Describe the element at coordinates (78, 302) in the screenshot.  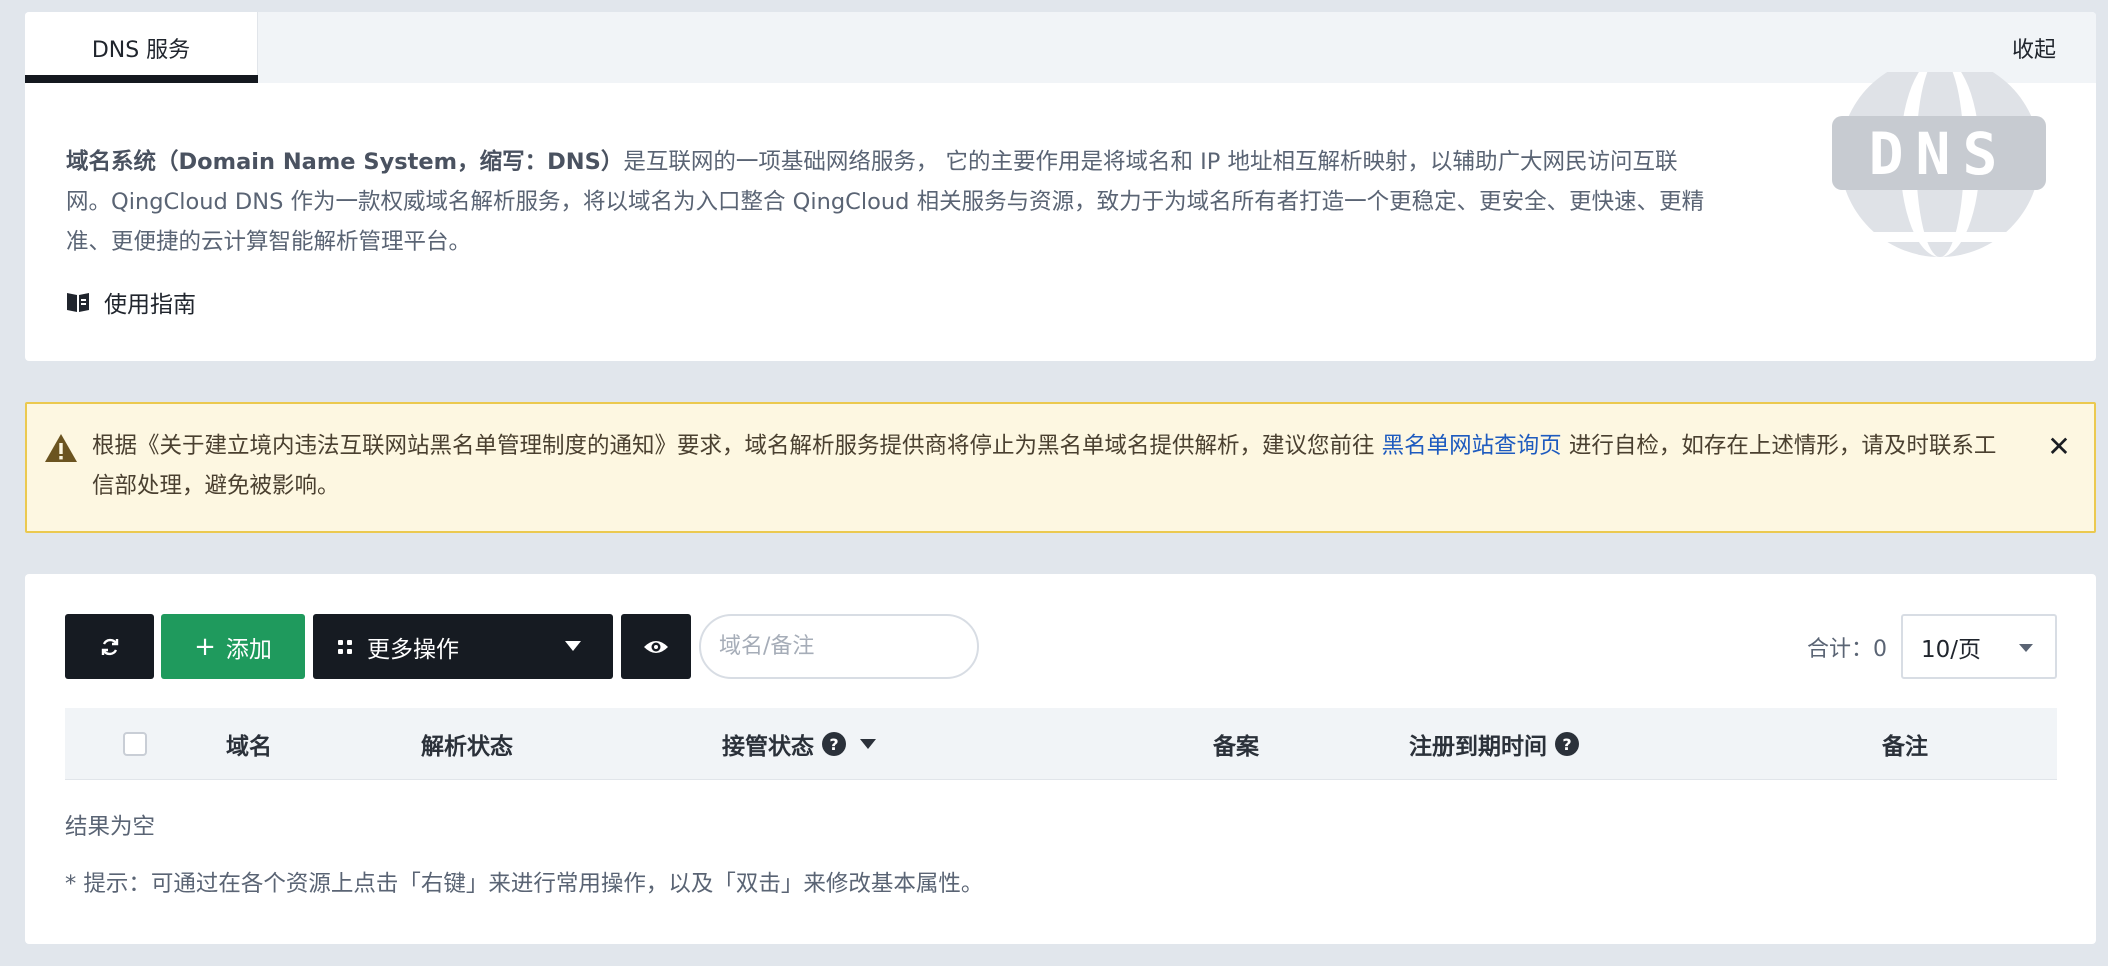
I see `book-icon` at that location.